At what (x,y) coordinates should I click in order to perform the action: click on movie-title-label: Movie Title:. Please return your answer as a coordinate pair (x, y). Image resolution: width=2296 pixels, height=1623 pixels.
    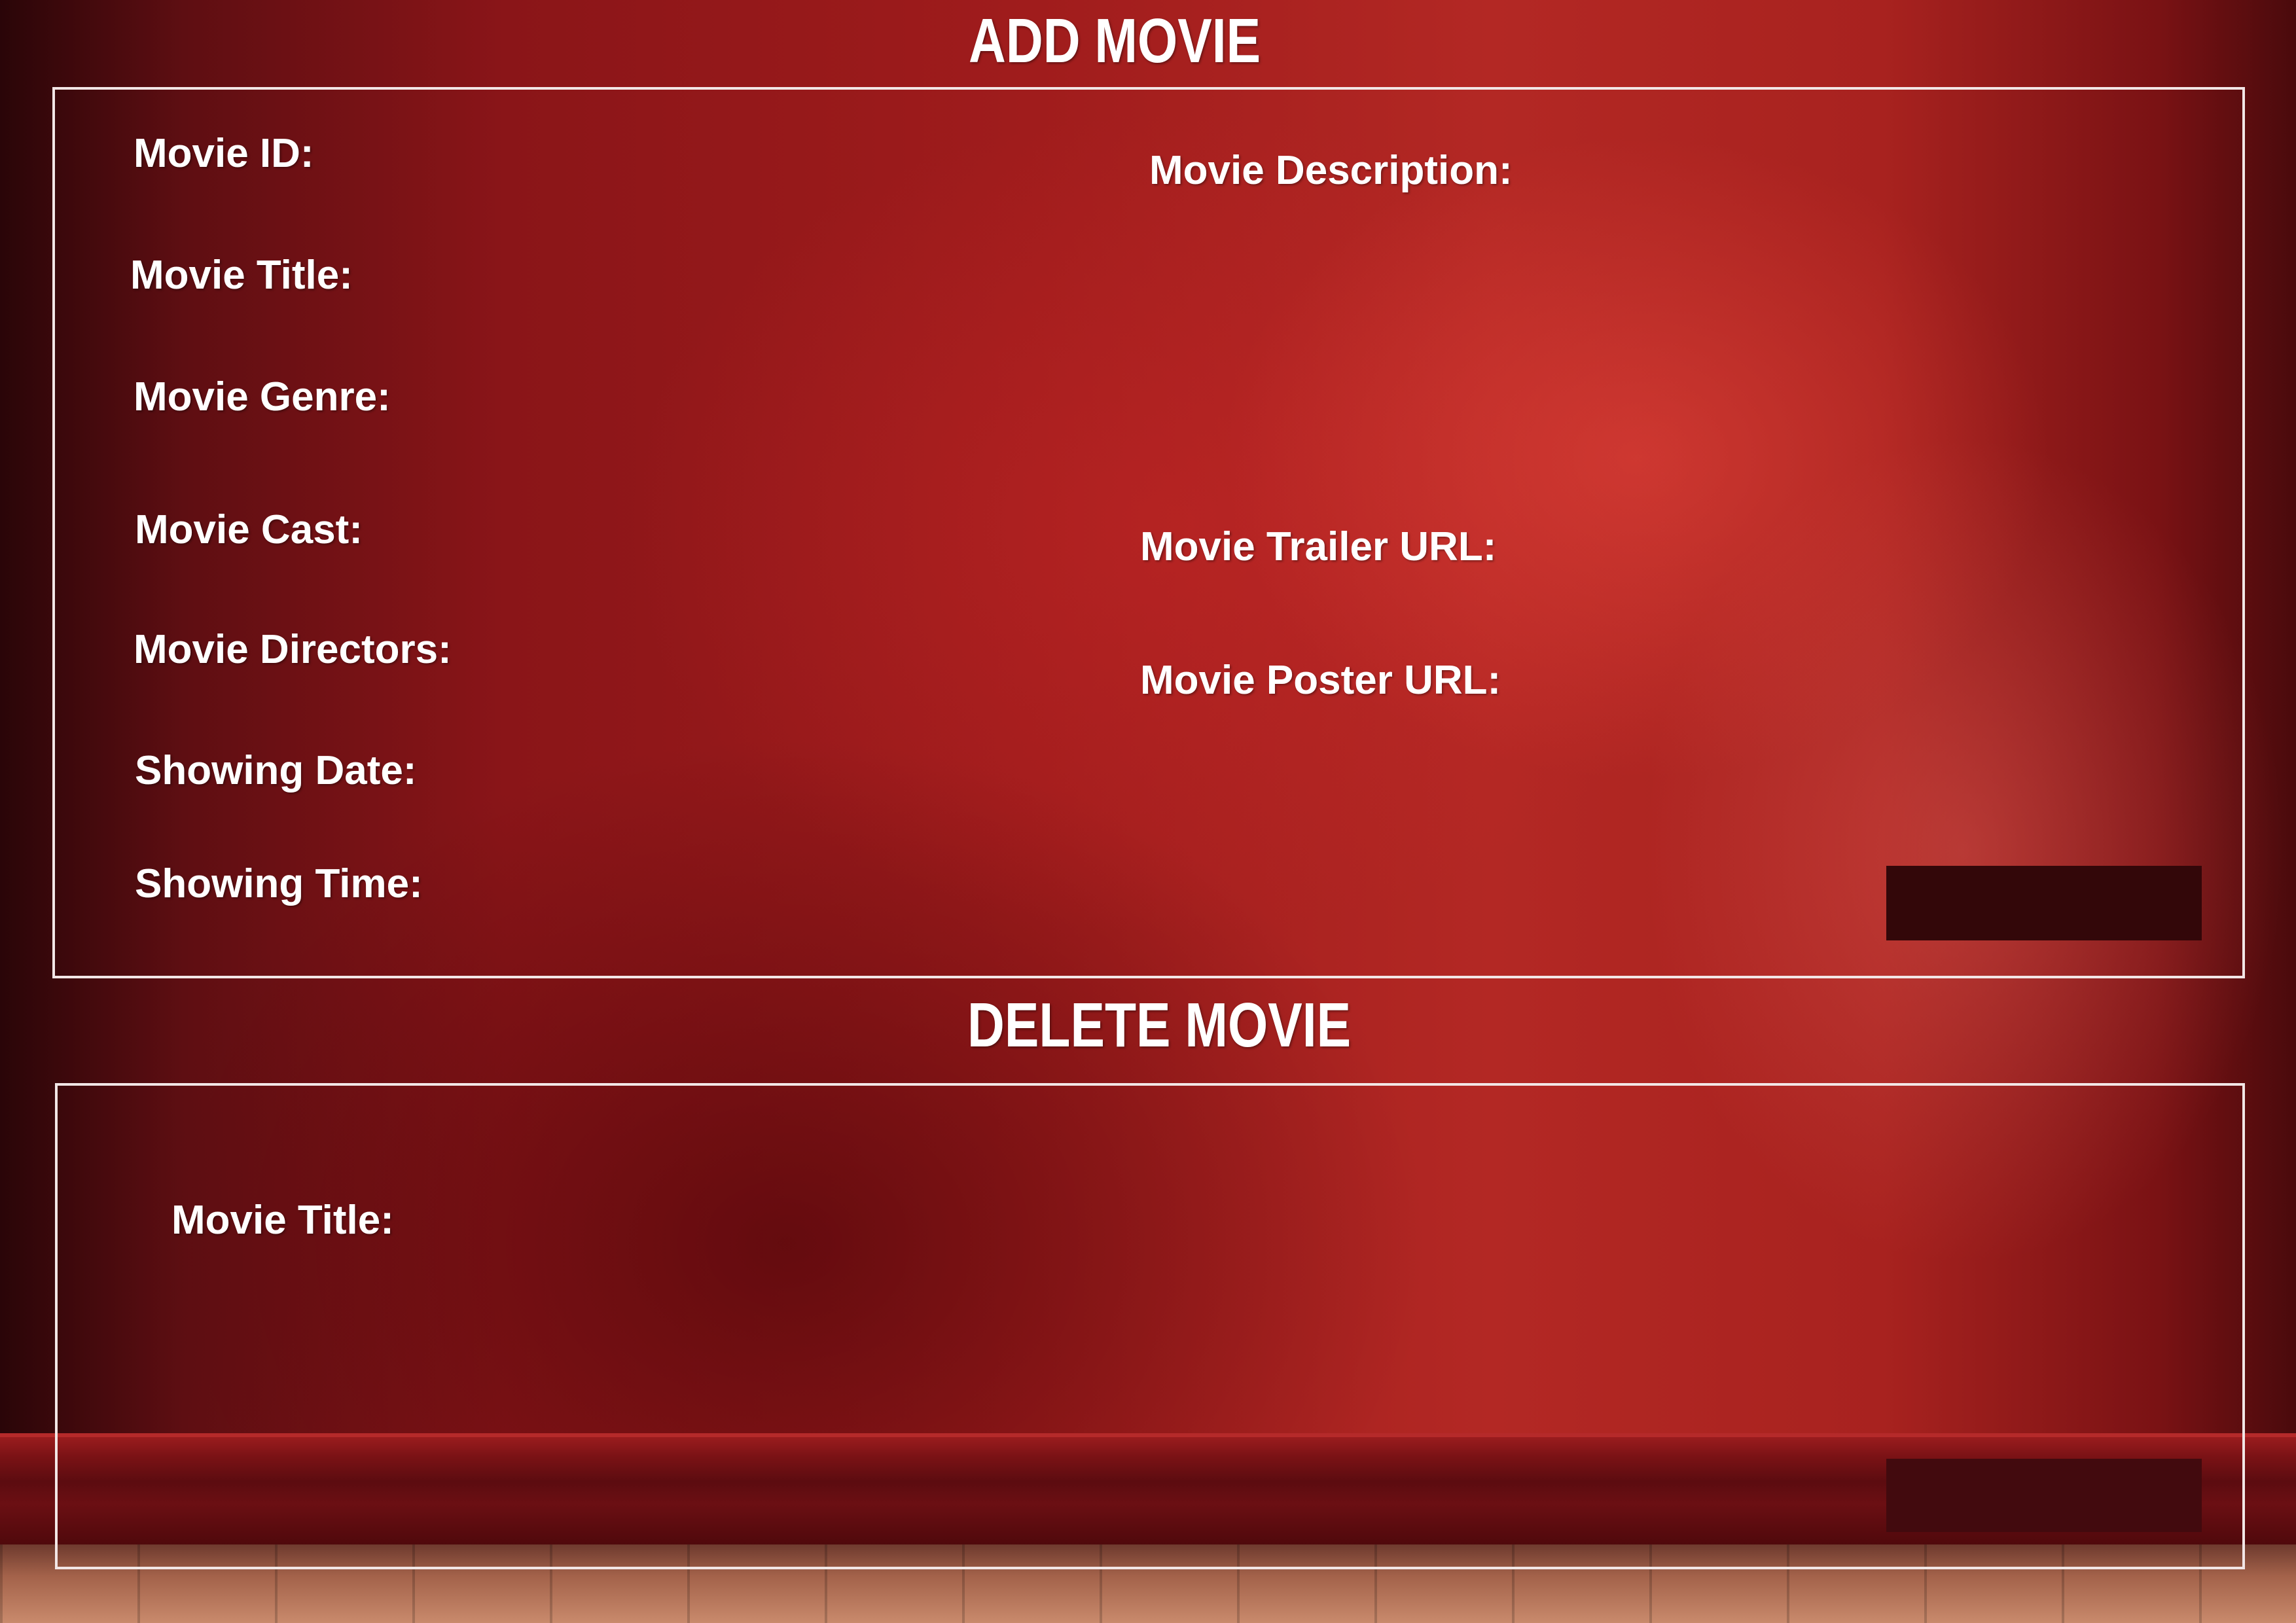
    Looking at the image, I should click on (241, 275).